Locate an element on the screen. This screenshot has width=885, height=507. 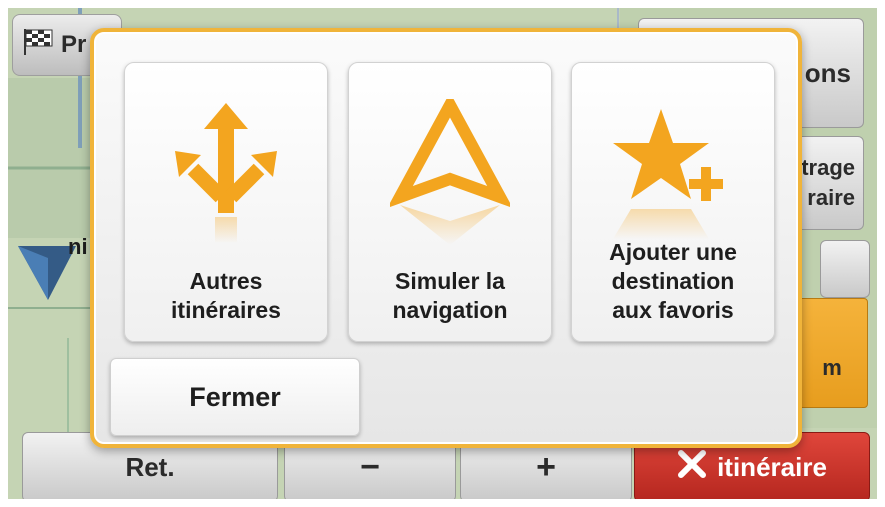
cancel-route-label: itinéraire is located at coordinates (772, 466).